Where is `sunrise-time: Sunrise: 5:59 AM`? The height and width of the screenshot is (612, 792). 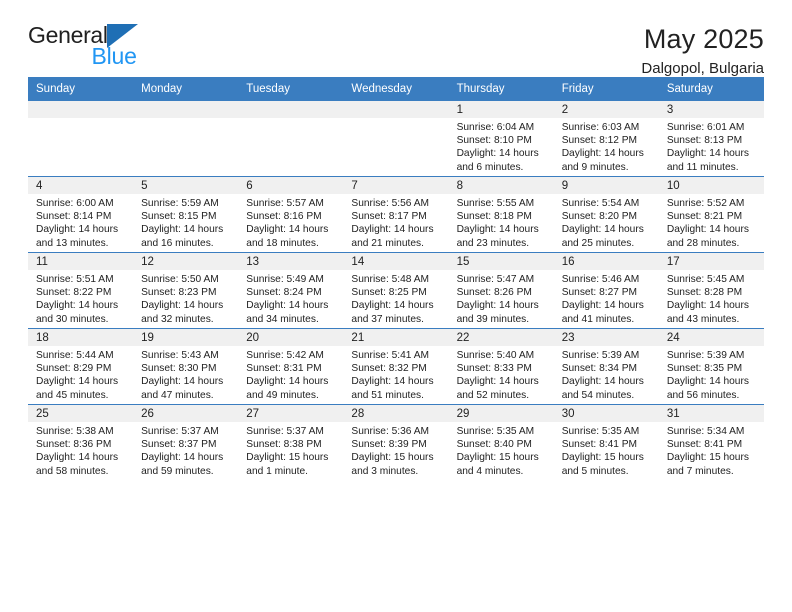 sunrise-time: Sunrise: 5:59 AM is located at coordinates (180, 203).